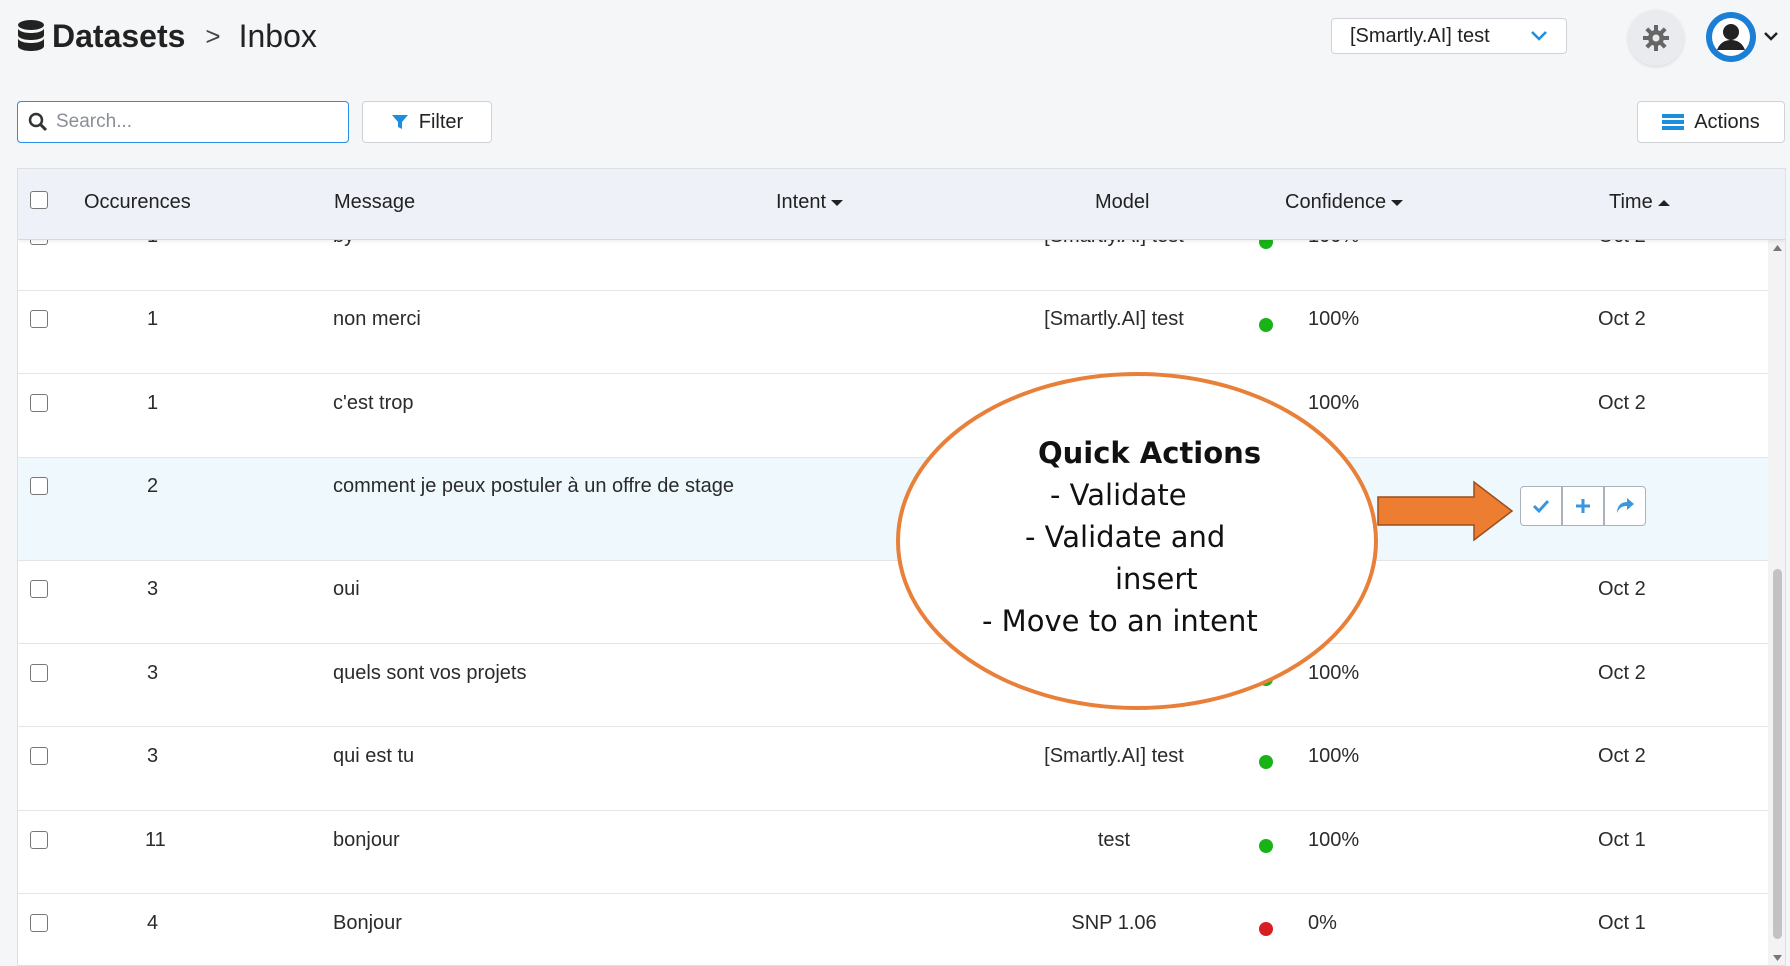  What do you see at coordinates (1114, 840) in the screenshot?
I see `model-cell: test` at bounding box center [1114, 840].